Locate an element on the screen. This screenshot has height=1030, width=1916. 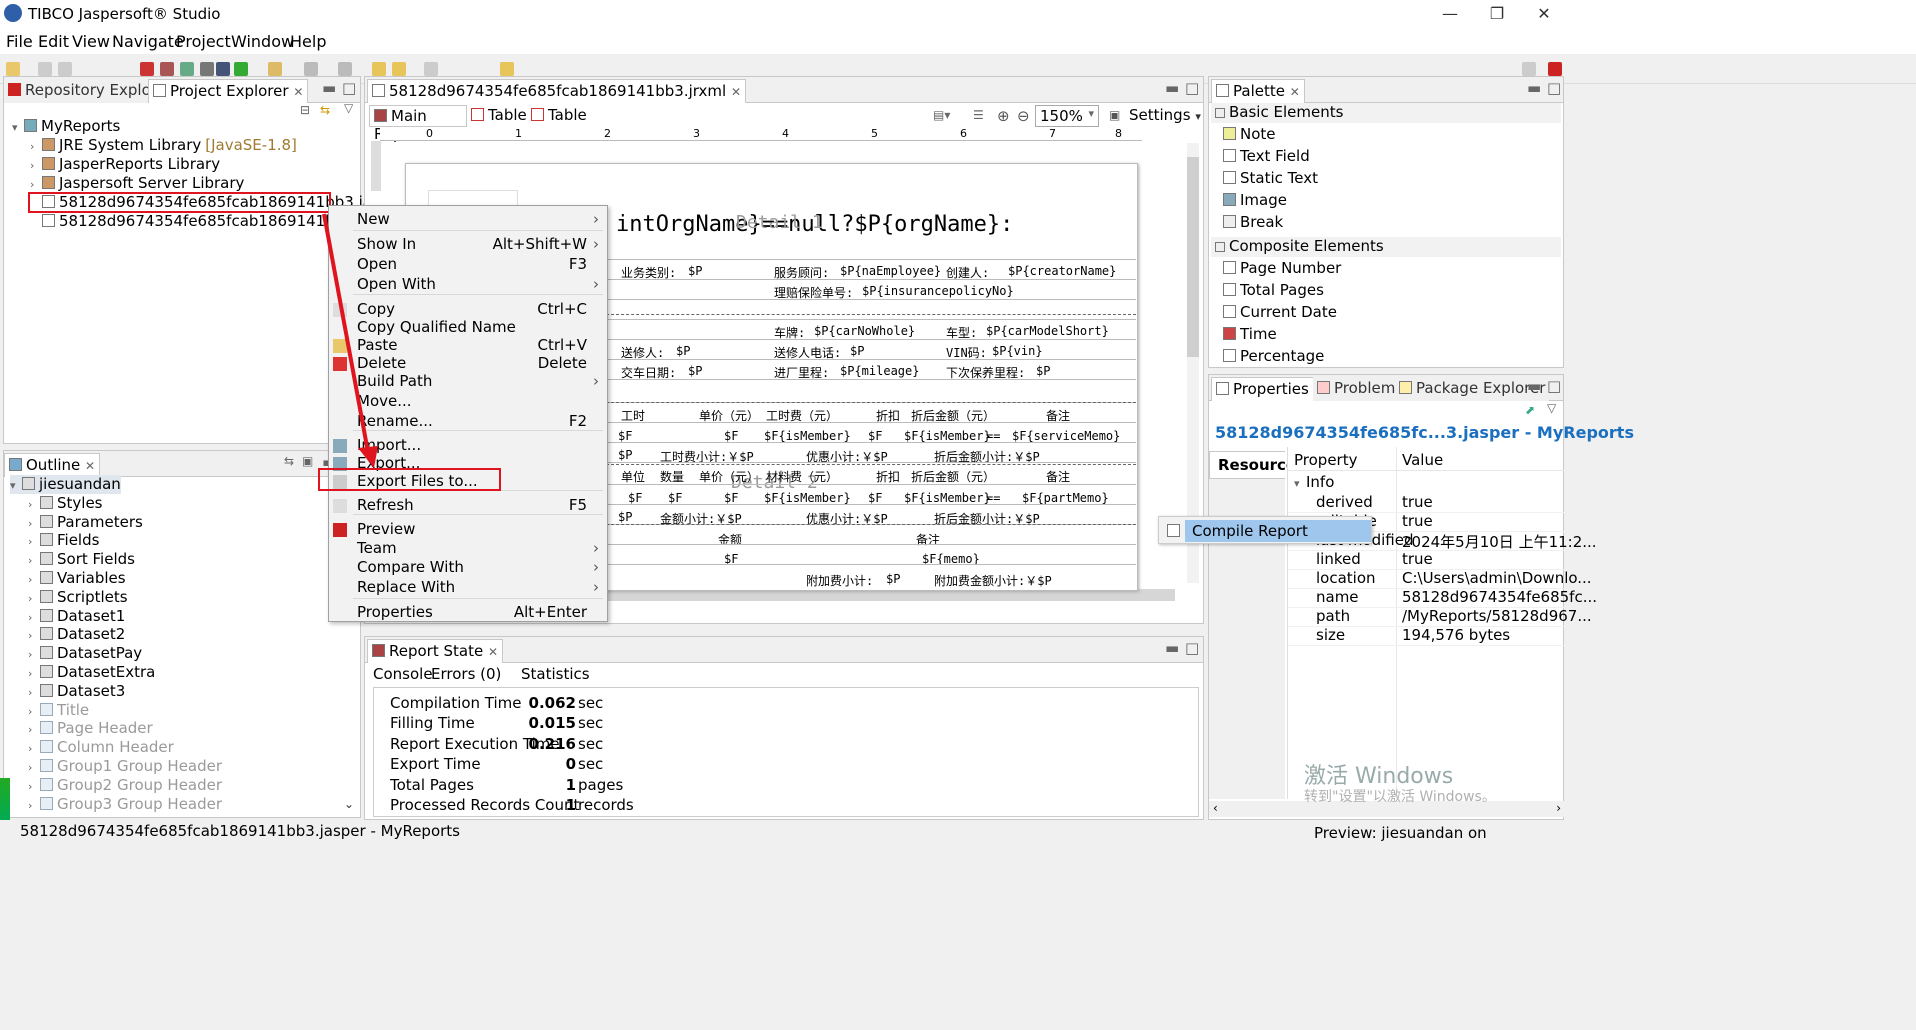
maximize-view-icon: □ is located at coordinates (349, 88).